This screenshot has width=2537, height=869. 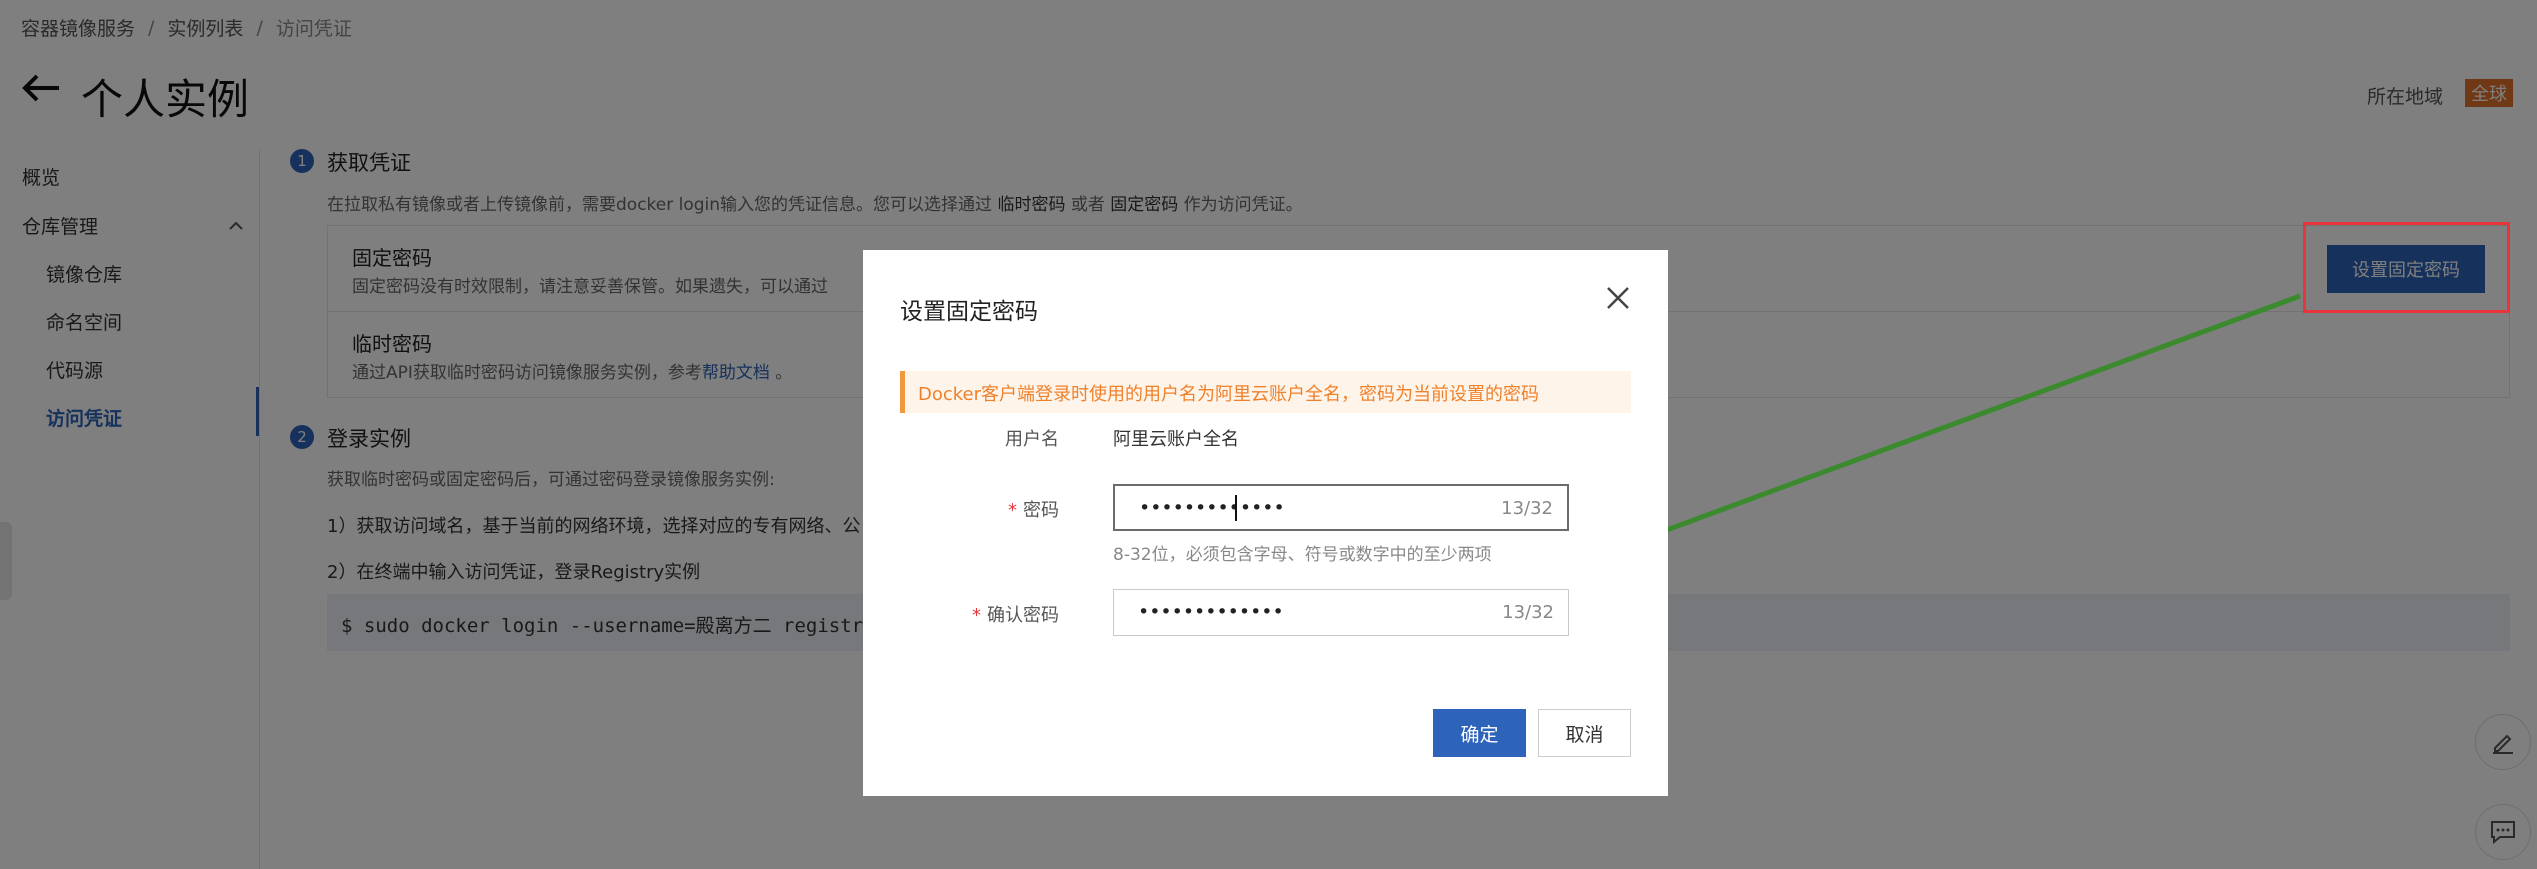 What do you see at coordinates (1176, 439) in the screenshot?
I see `username-value: 阿里云账户全名` at bounding box center [1176, 439].